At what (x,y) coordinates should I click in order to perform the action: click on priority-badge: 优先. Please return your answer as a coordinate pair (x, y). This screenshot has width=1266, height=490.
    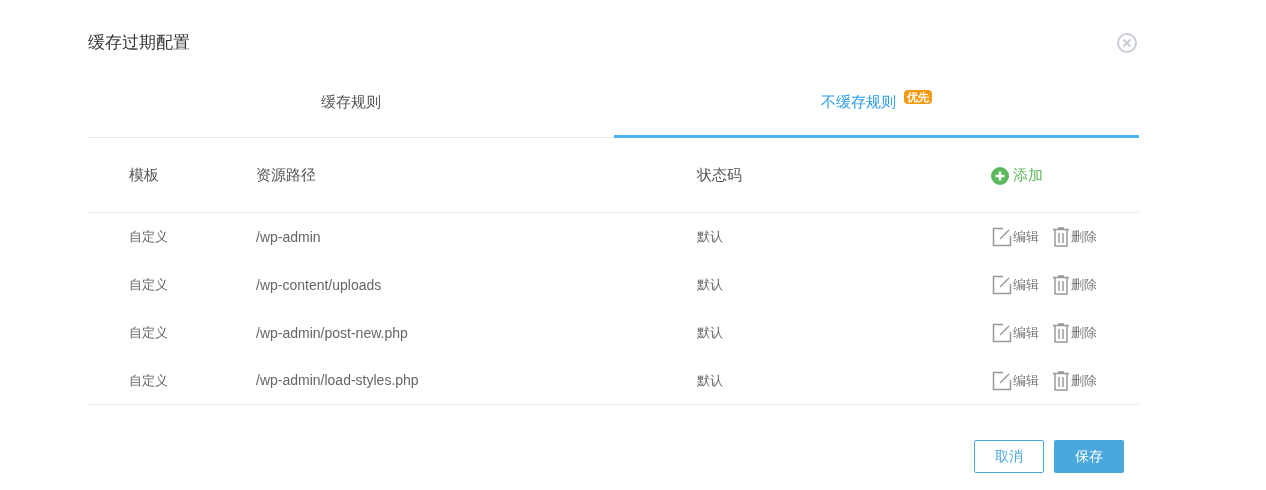
    Looking at the image, I should click on (917, 96).